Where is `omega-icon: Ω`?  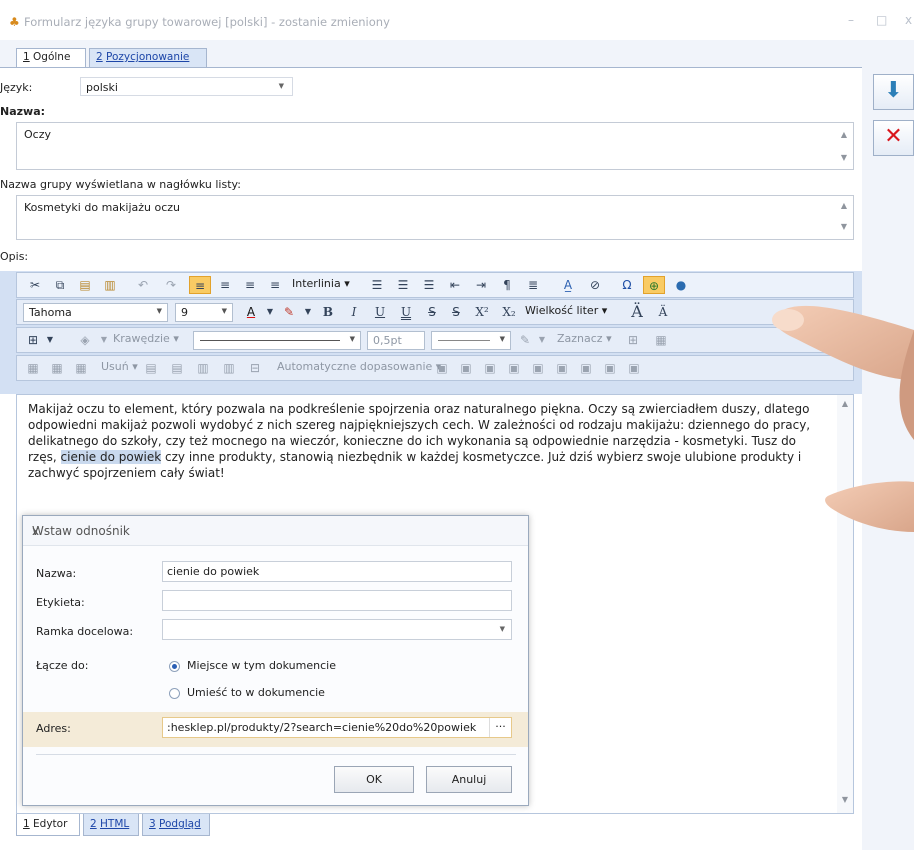 omega-icon: Ω is located at coordinates (627, 285).